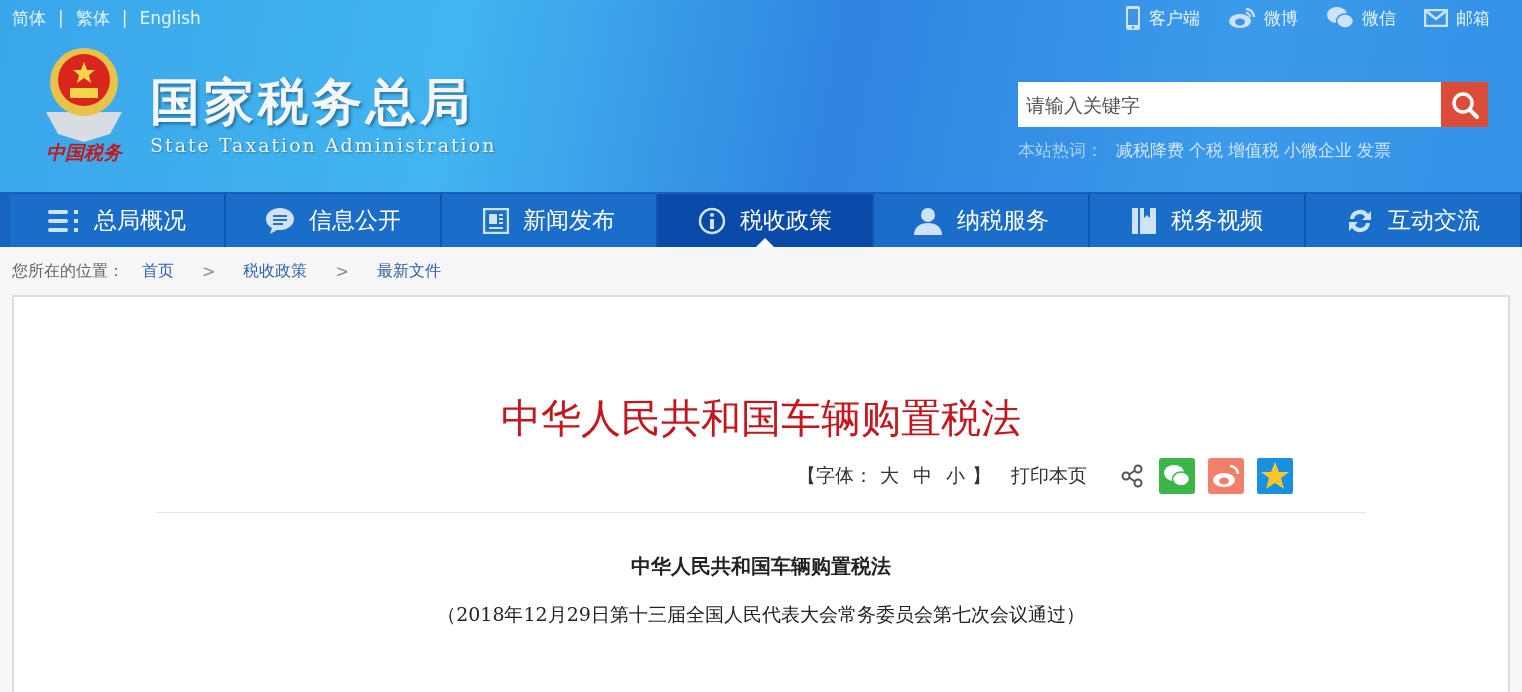 The width and height of the screenshot is (1522, 692). What do you see at coordinates (1132, 476) in the screenshot?
I see `share-icon` at bounding box center [1132, 476].